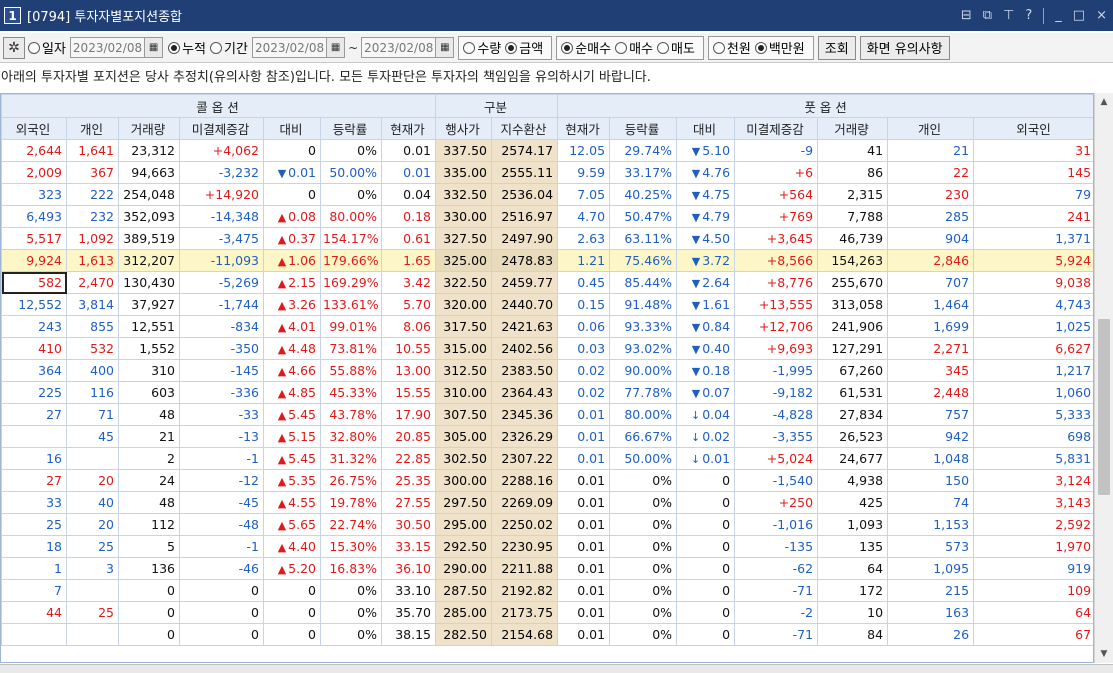 The height and width of the screenshot is (673, 1113). Describe the element at coordinates (408, 194) in the screenshot. I see `call-price-cell: 0.04` at that location.